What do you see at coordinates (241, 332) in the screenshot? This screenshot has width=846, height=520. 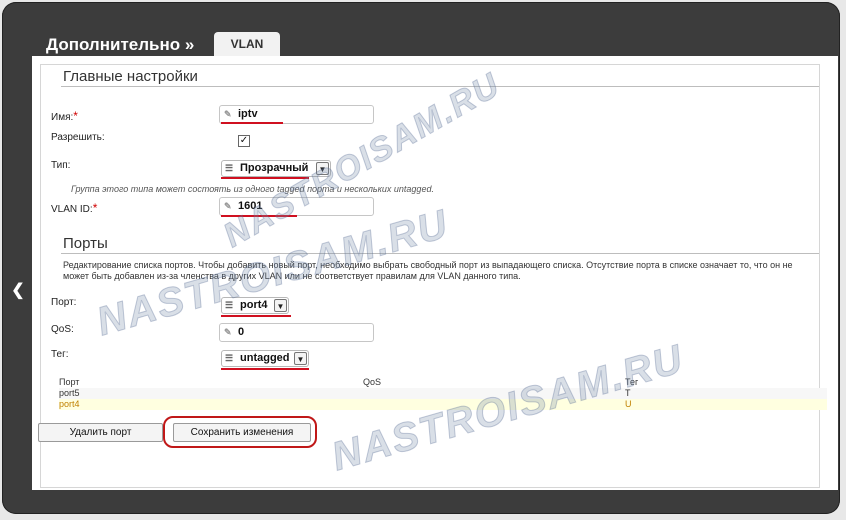 I see `qos-value: 0` at bounding box center [241, 332].